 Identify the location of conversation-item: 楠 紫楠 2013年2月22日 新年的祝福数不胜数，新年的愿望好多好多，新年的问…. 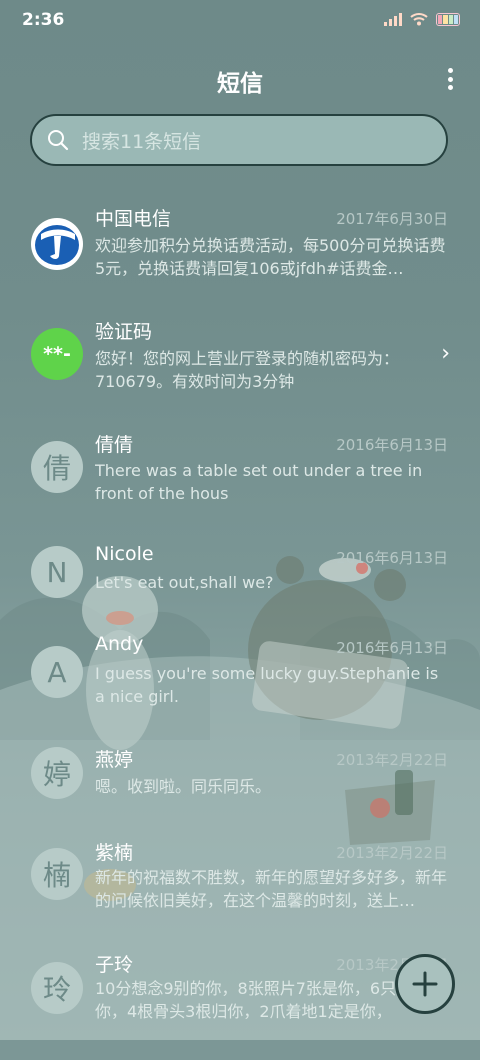
(240, 893).